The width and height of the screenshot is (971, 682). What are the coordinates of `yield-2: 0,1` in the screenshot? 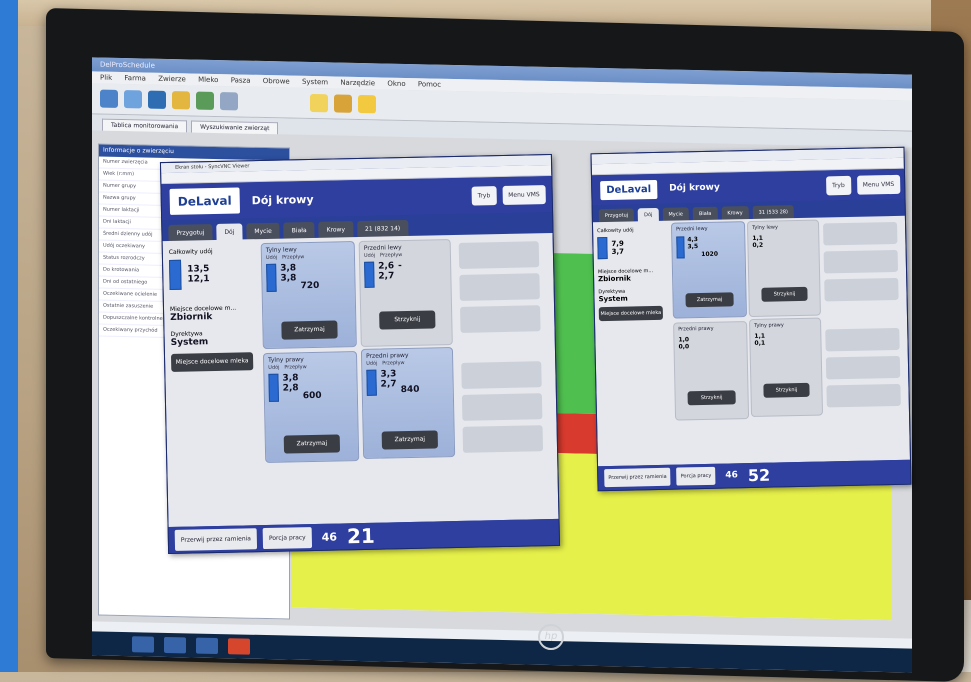 It's located at (760, 343).